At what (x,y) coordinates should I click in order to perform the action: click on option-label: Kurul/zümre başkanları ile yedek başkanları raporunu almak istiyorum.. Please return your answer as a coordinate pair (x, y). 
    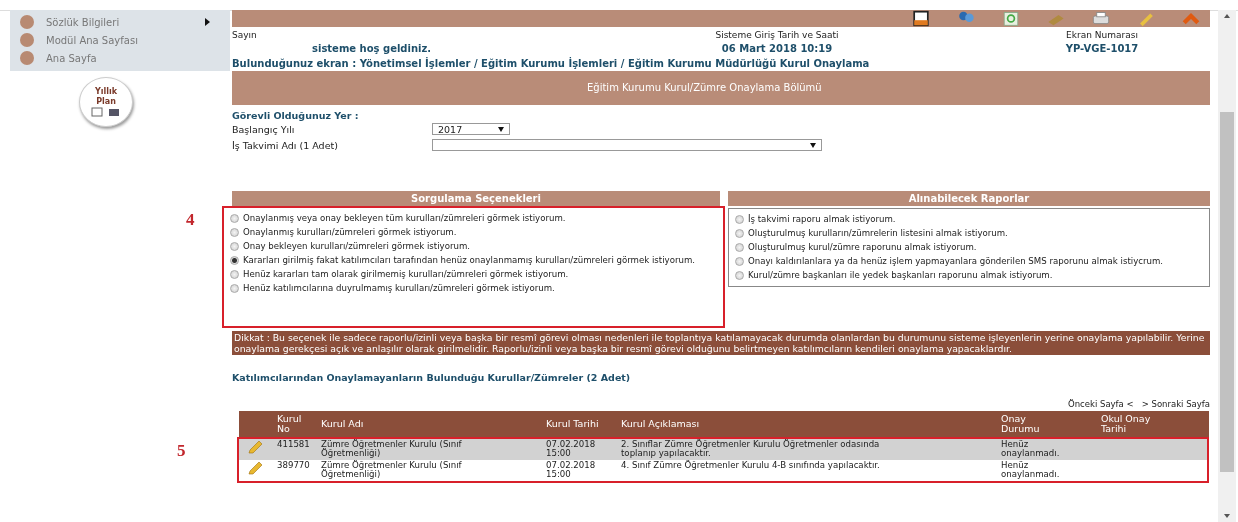
    Looking at the image, I should click on (900, 275).